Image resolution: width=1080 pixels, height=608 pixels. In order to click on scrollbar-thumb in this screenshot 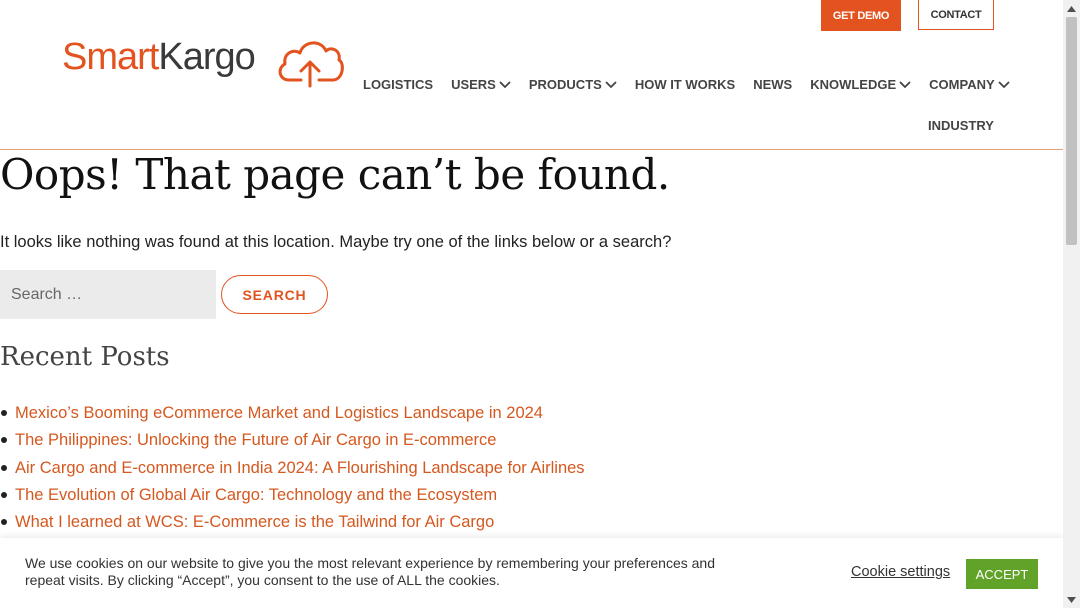, I will do `click(1071, 131)`.